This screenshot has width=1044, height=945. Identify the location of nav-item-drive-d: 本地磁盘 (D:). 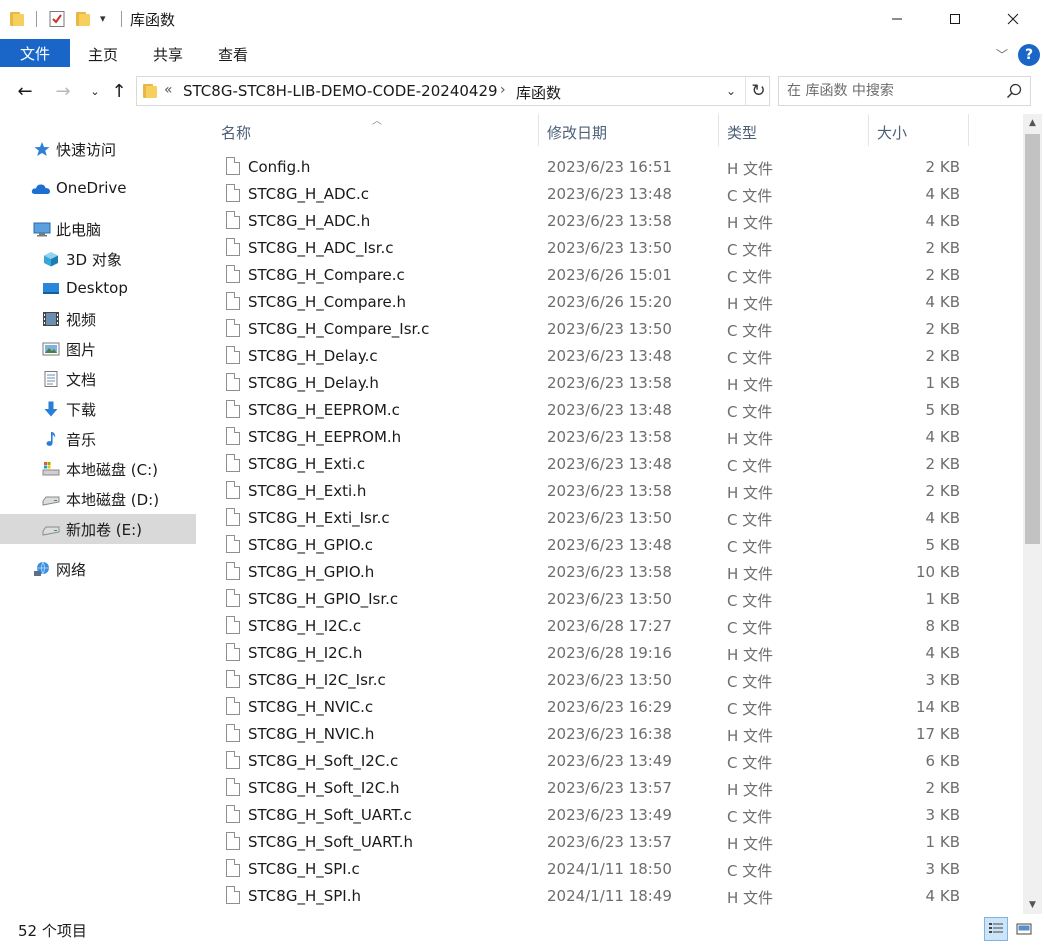
(98, 499).